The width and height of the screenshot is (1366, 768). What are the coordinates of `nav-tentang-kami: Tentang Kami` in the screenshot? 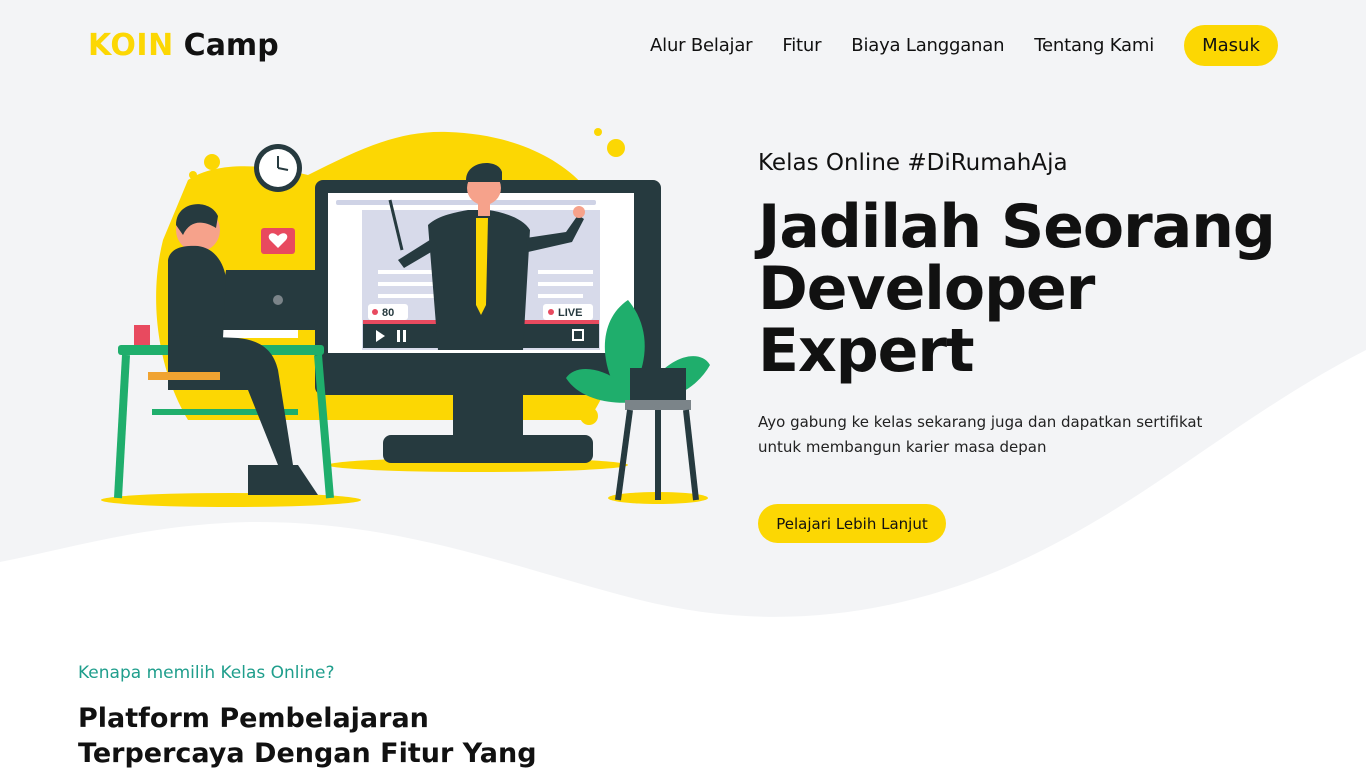 It's located at (1094, 45).